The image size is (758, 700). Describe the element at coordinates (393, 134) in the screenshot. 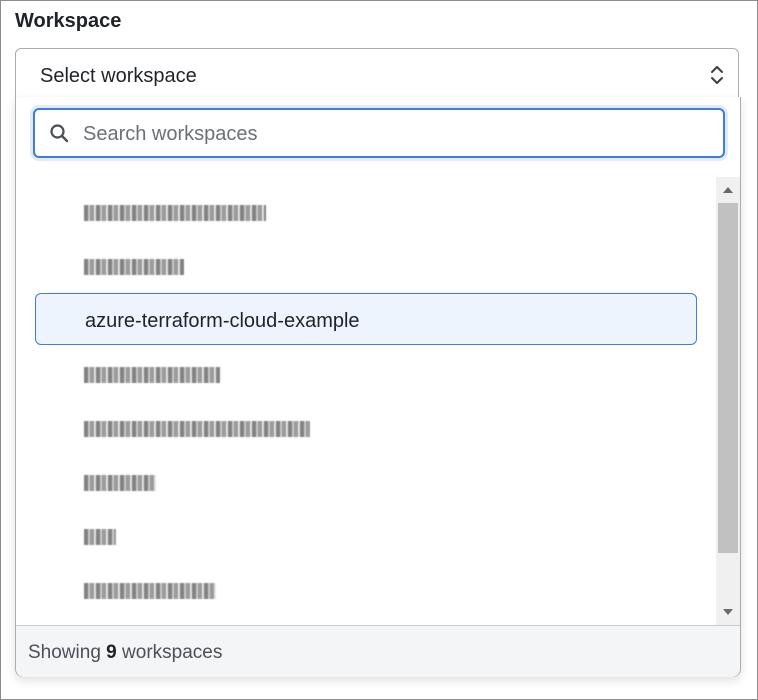

I see `search-input` at that location.